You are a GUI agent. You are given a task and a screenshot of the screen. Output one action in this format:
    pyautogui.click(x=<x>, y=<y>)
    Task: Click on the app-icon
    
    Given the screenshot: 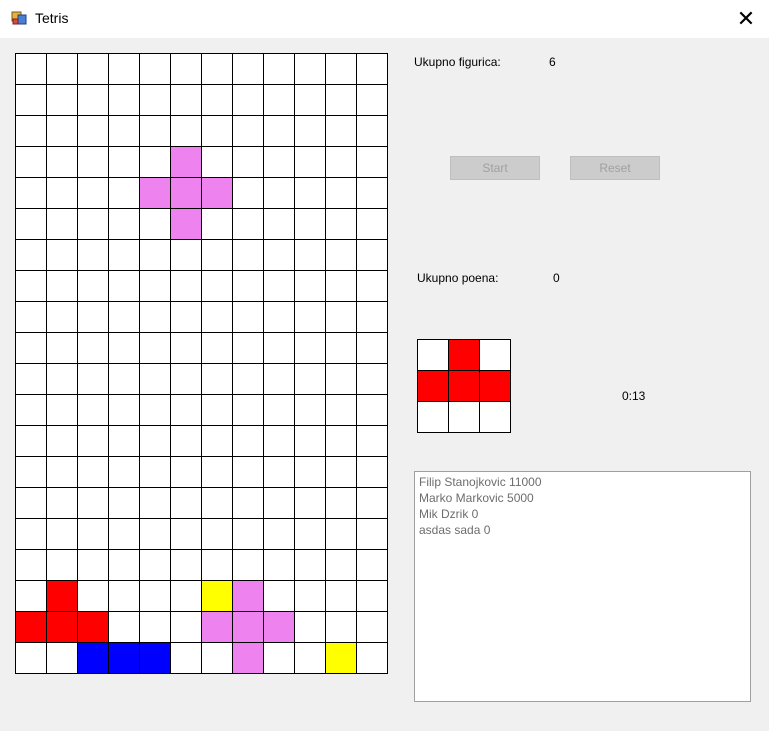 What is the action you would take?
    pyautogui.click(x=19, y=18)
    